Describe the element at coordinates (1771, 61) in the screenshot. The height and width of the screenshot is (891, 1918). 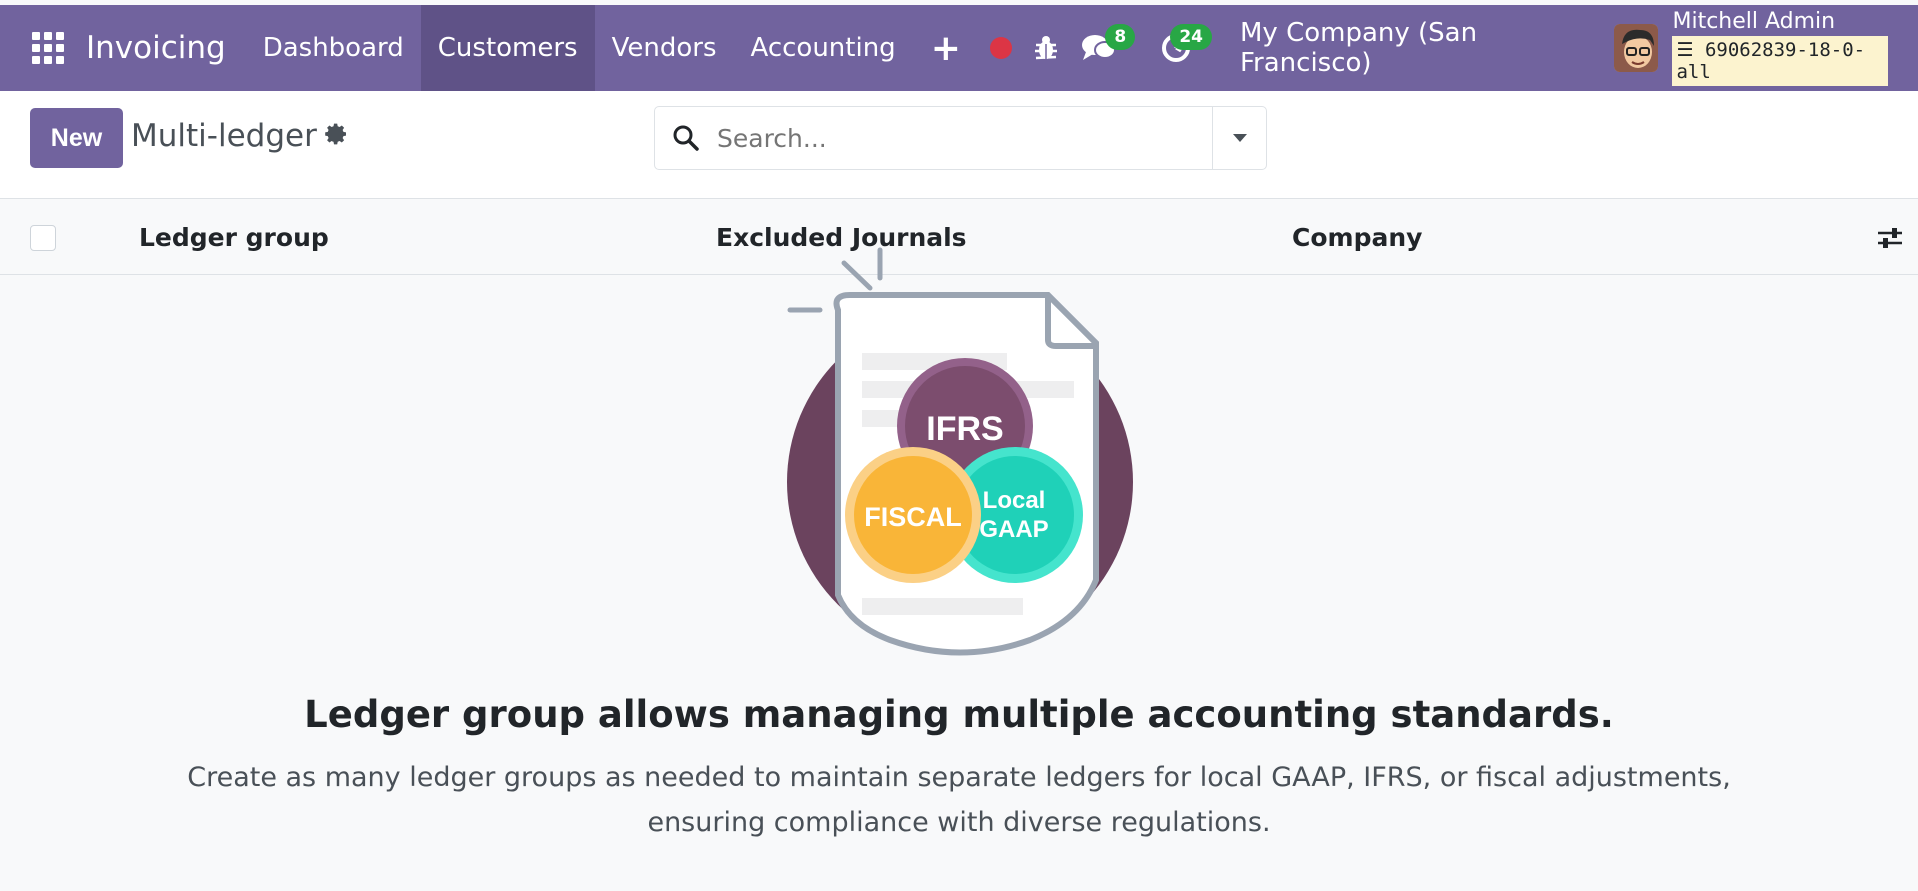
I see `database-name: 69062839-18-0-all` at that location.